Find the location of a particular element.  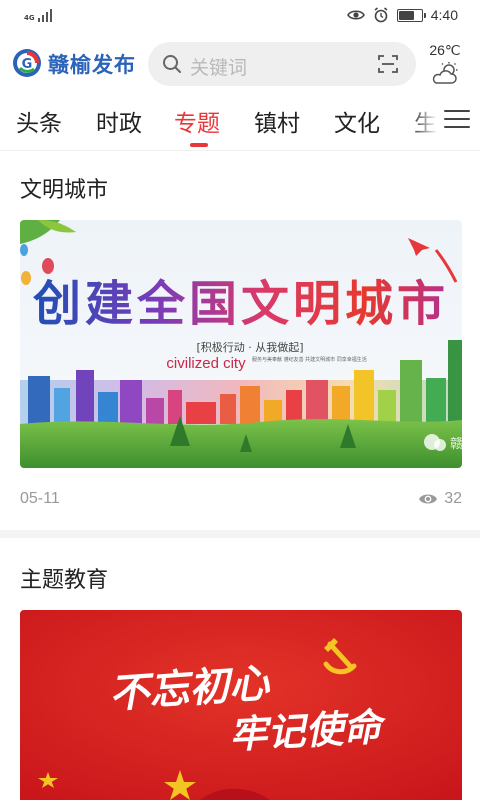

search-icon is located at coordinates (172, 64).